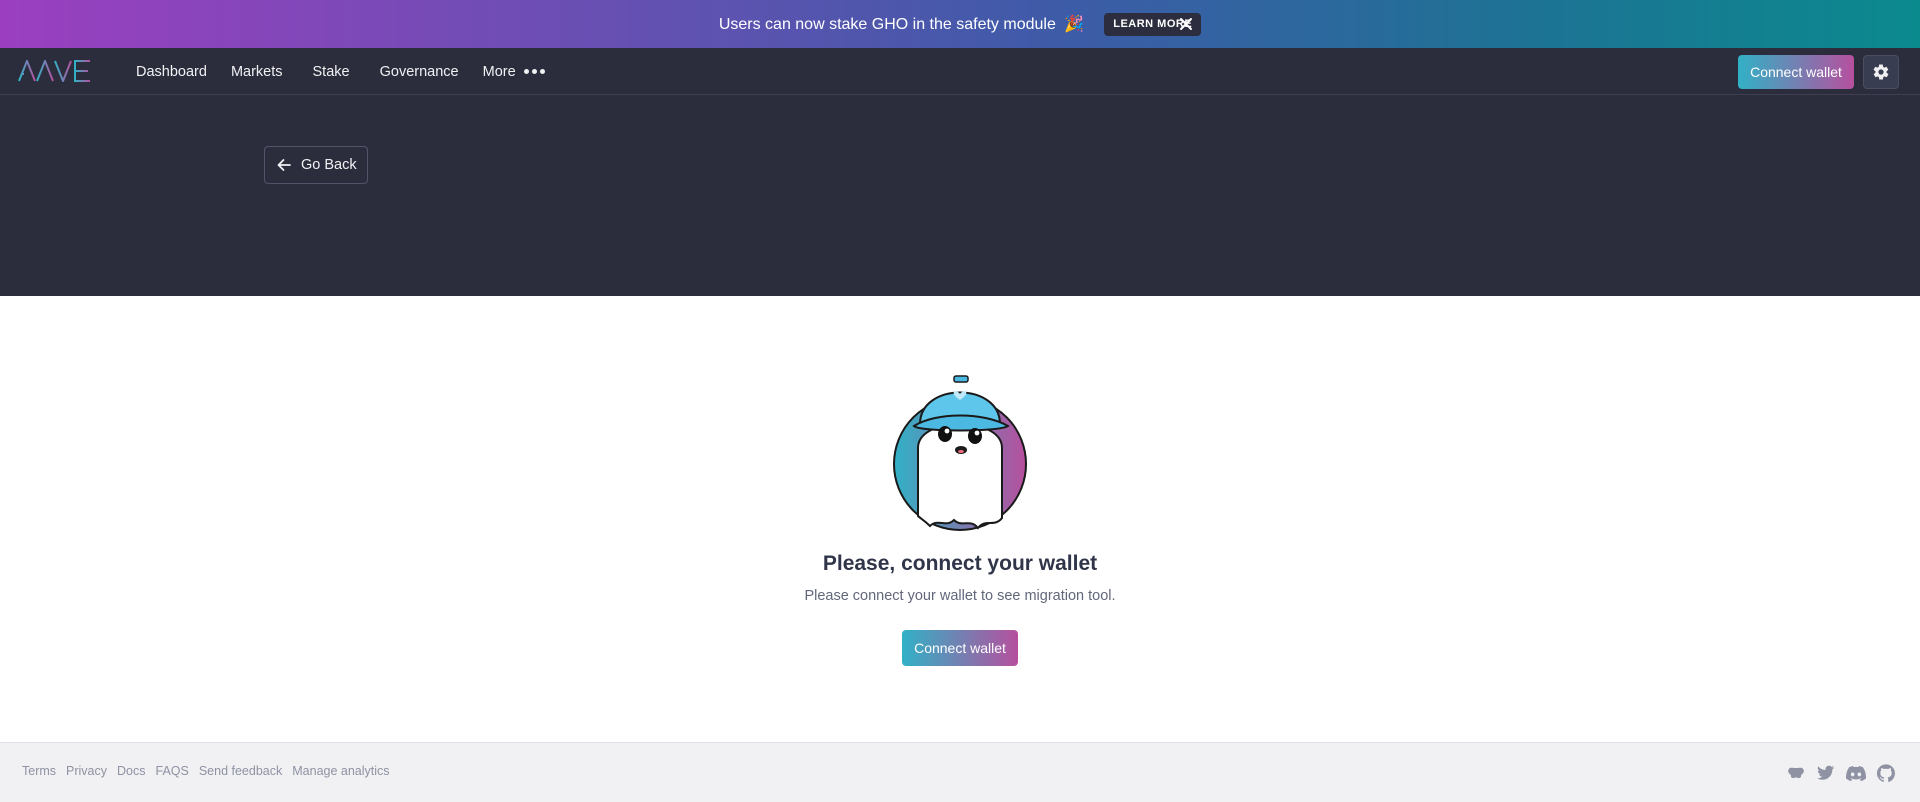 The height and width of the screenshot is (802, 1920). I want to click on nav-more: More, so click(514, 72).